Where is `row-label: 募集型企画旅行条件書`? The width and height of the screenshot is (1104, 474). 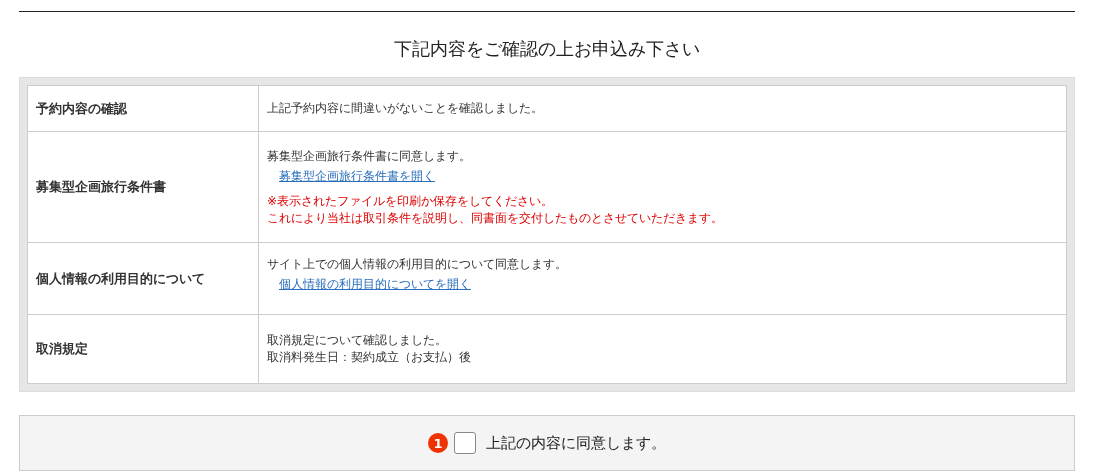
row-label: 募集型企画旅行条件書 is located at coordinates (143, 187).